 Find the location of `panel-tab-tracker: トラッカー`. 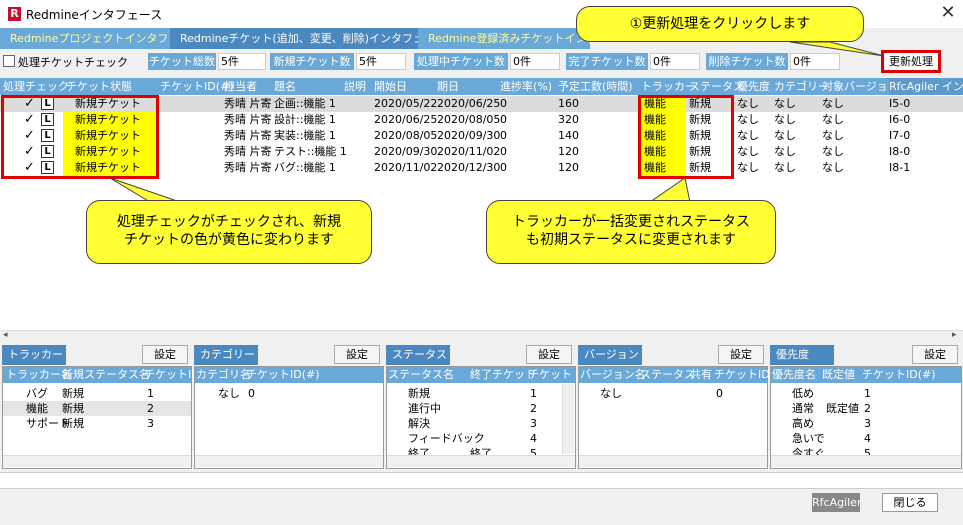

panel-tab-tracker: トラッカー is located at coordinates (34, 355).